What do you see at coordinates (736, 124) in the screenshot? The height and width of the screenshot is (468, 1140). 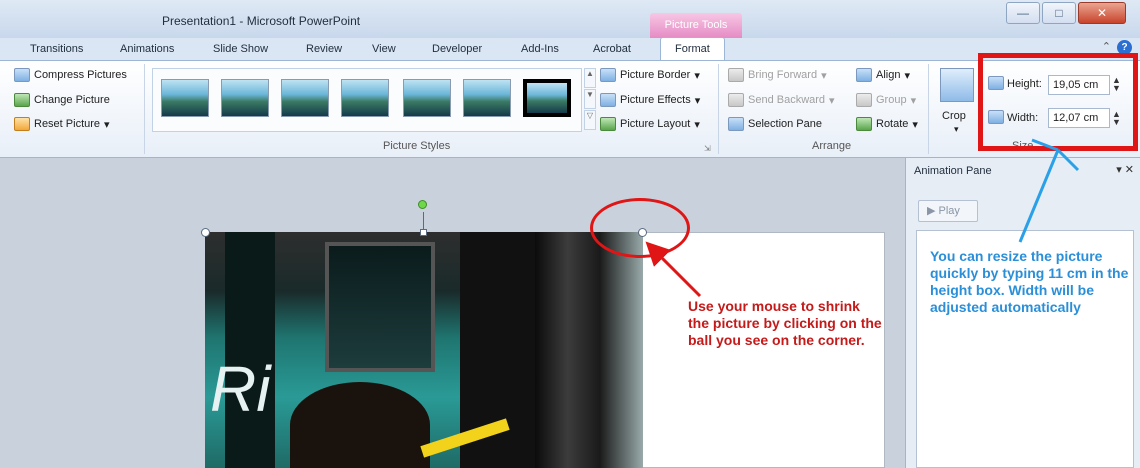 I see `selection-pane-icon` at bounding box center [736, 124].